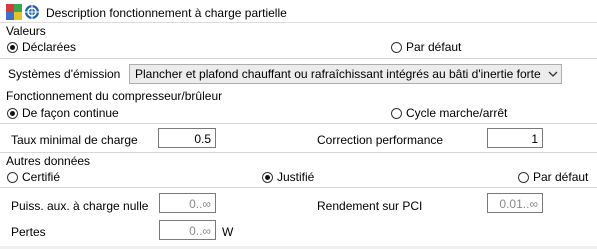  Describe the element at coordinates (187, 203) in the screenshot. I see `puissance-input: 0..∞` at that location.